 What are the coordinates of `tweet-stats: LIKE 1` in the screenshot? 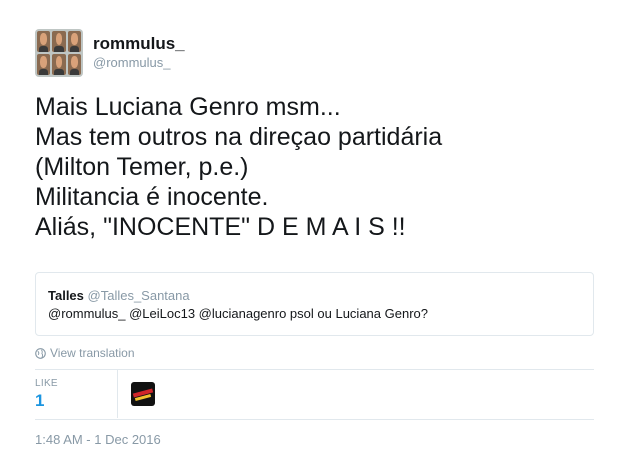 It's located at (95, 394).